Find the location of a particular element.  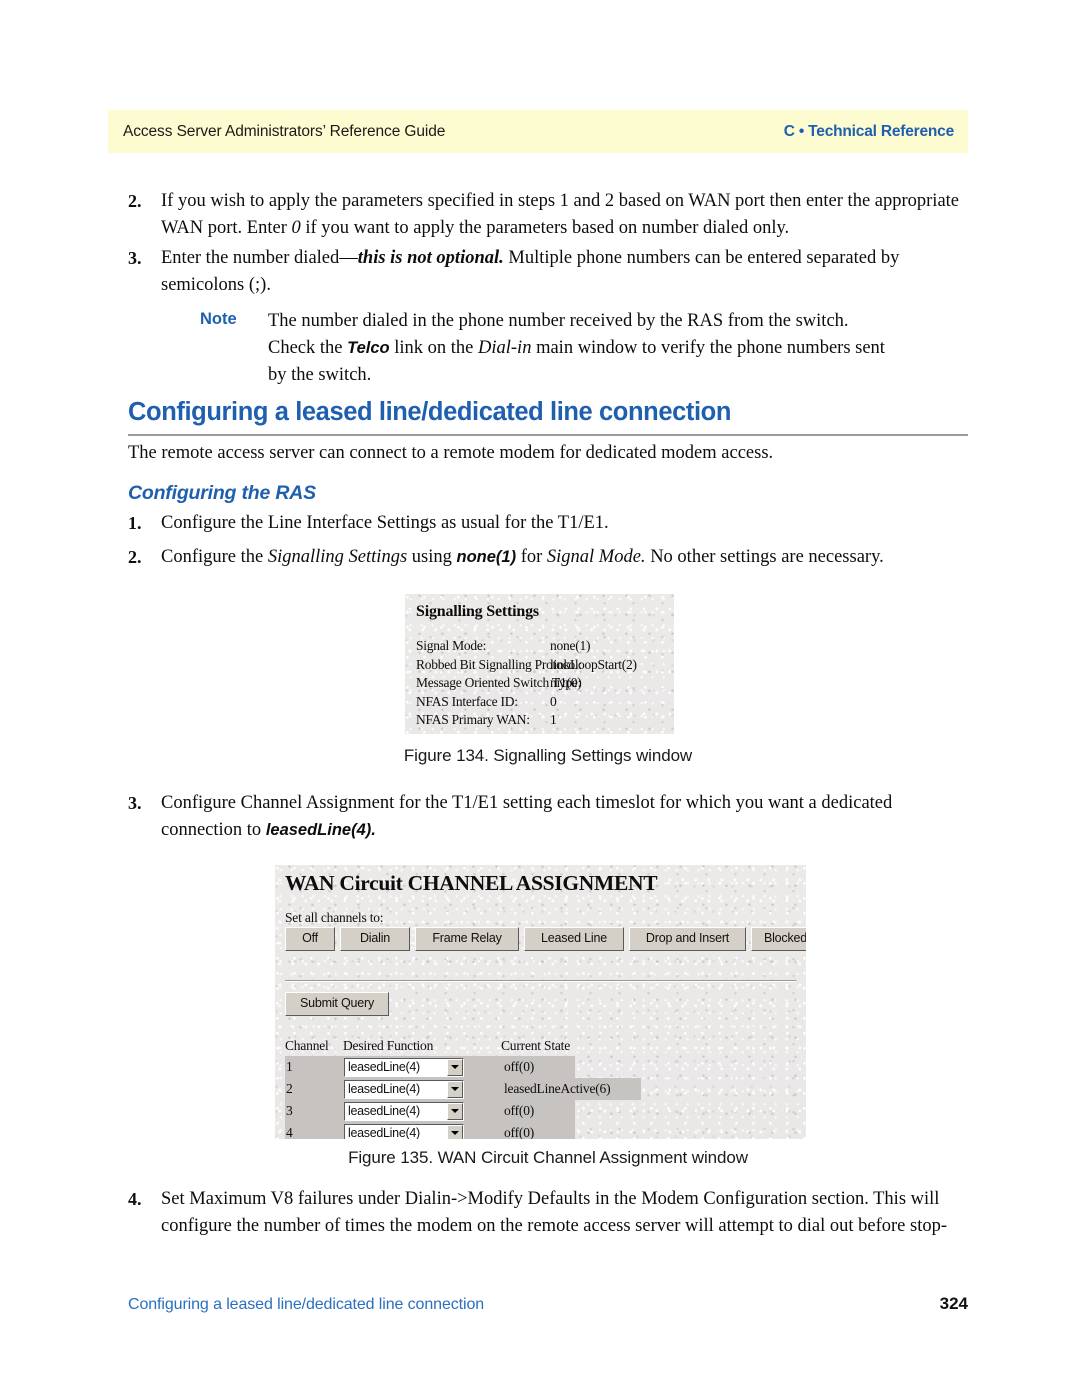

set-all-blocked-button: Blocked is located at coordinates (778, 939).